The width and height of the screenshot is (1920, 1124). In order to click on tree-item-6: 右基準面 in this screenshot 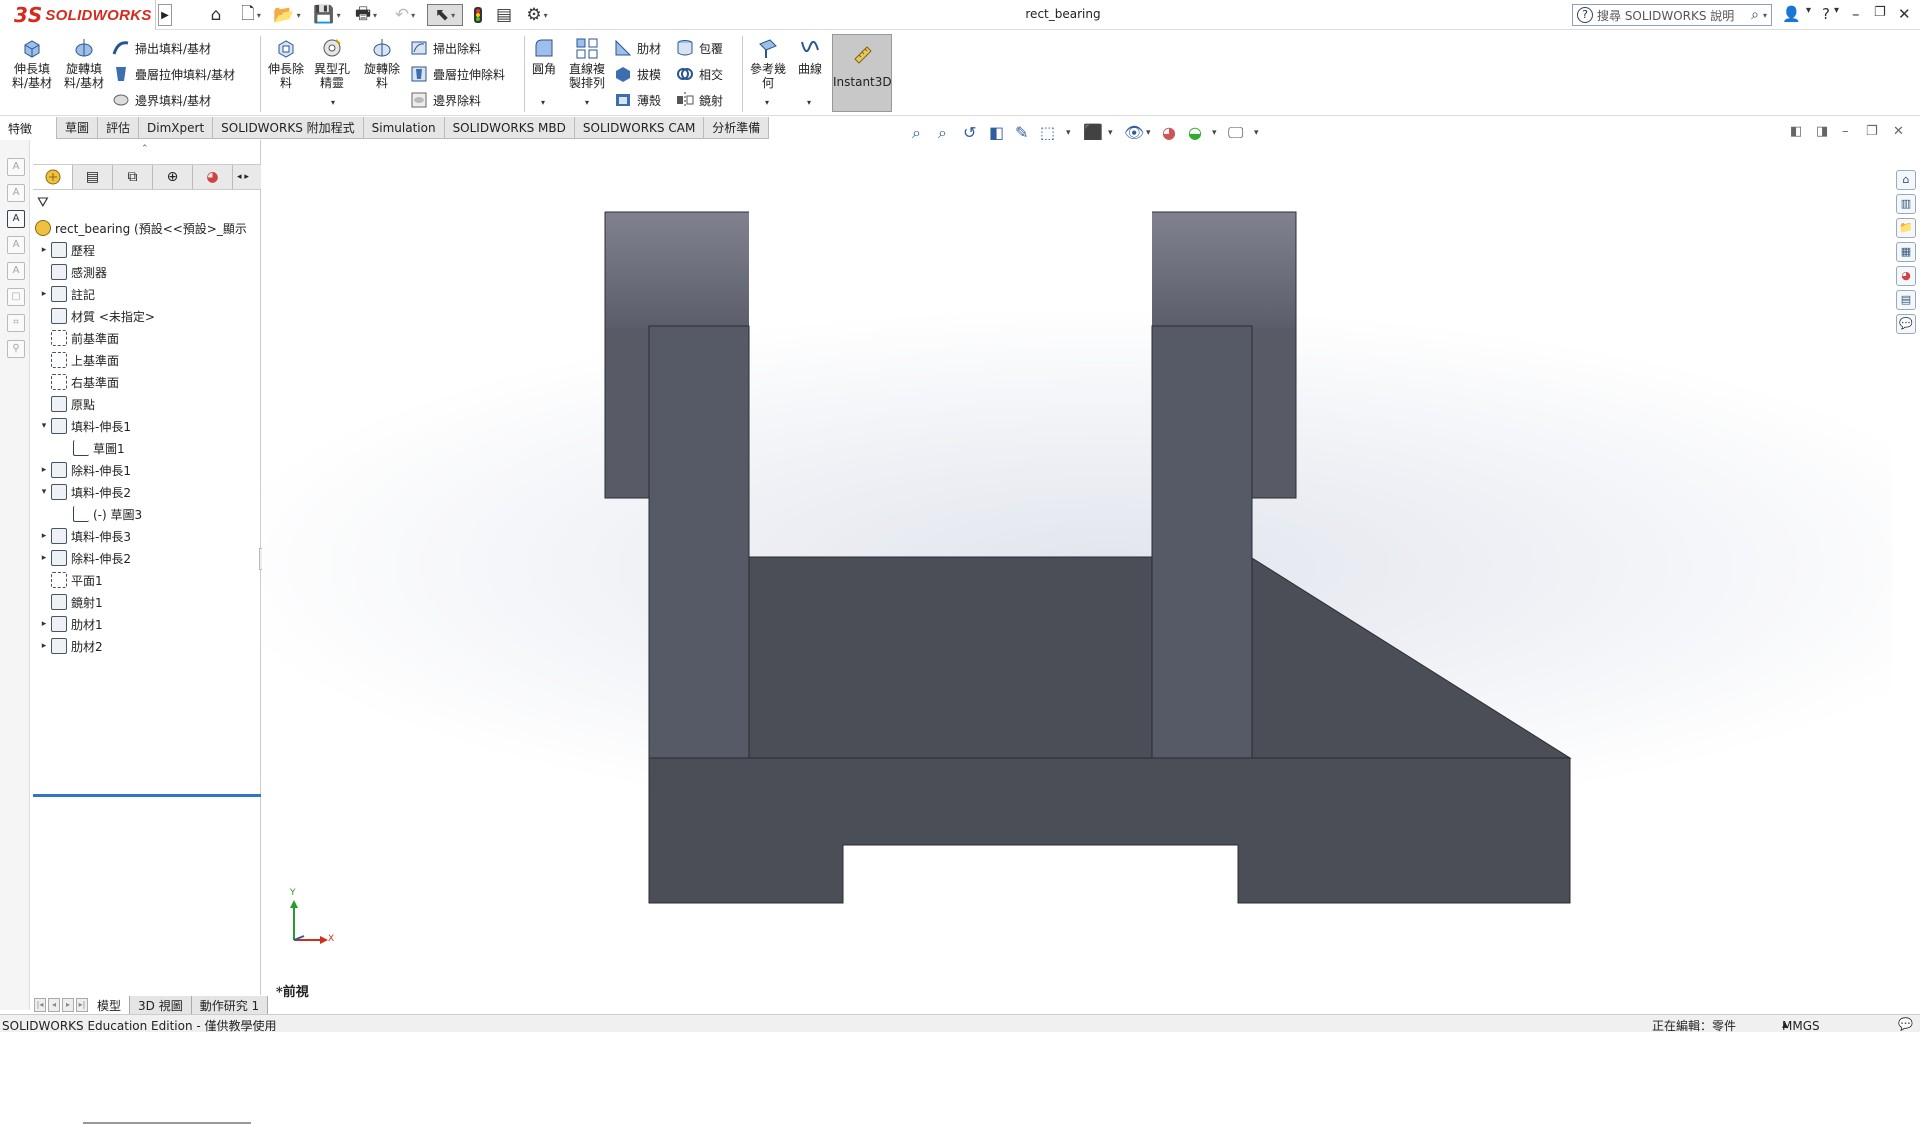, I will do `click(78, 382)`.